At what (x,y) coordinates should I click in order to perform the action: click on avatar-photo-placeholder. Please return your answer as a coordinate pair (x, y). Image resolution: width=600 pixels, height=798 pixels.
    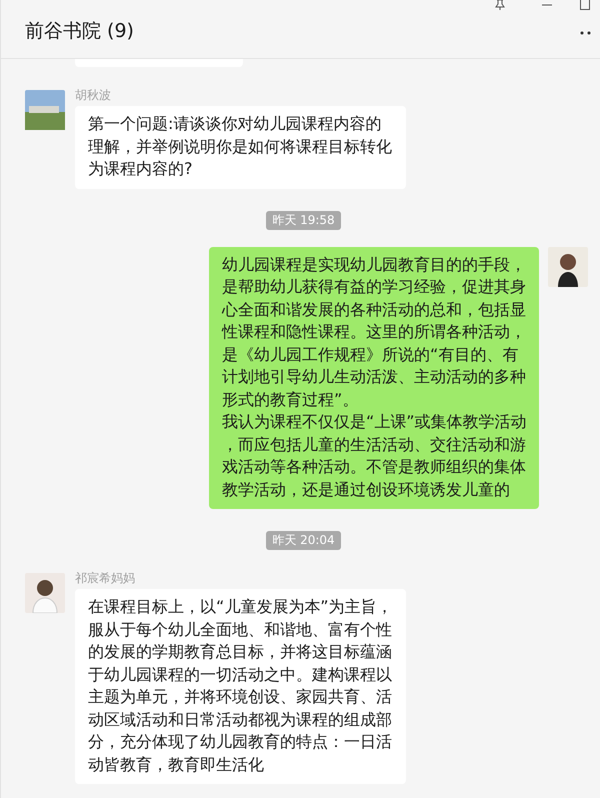
    Looking at the image, I should click on (45, 110).